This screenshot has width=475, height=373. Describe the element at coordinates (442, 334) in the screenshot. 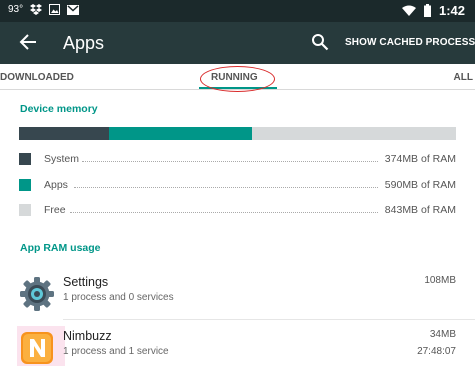

I see `app-ram-size: 34MB` at that location.